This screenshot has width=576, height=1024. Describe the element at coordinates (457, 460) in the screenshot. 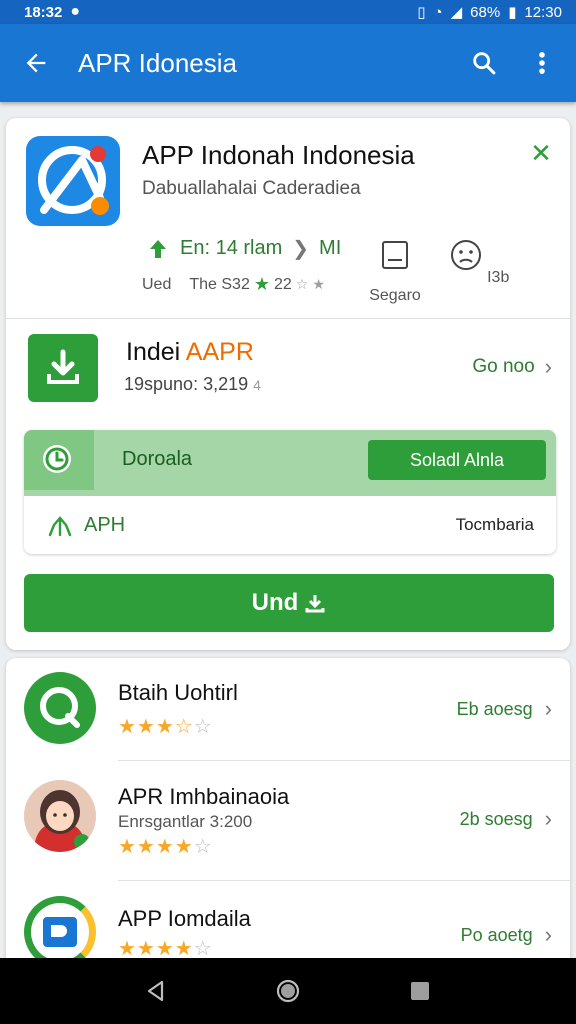

I see `promo-button: Soladl Alnla` at that location.